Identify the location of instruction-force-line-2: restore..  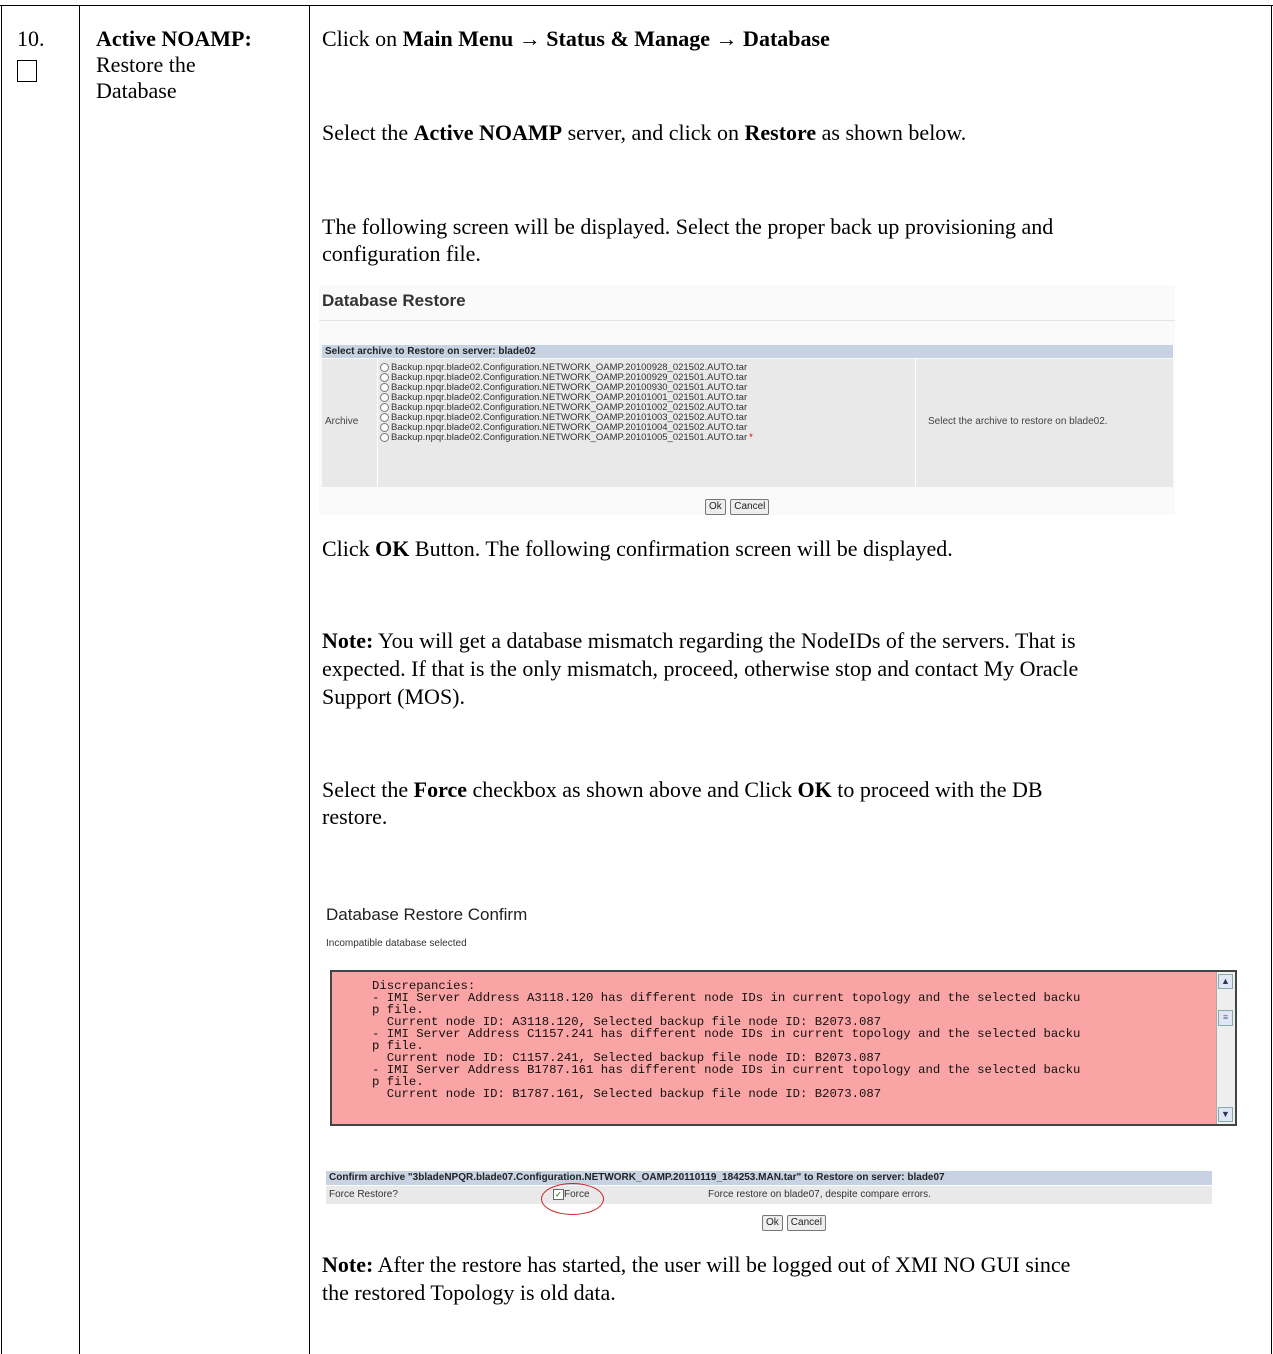
(355, 816).